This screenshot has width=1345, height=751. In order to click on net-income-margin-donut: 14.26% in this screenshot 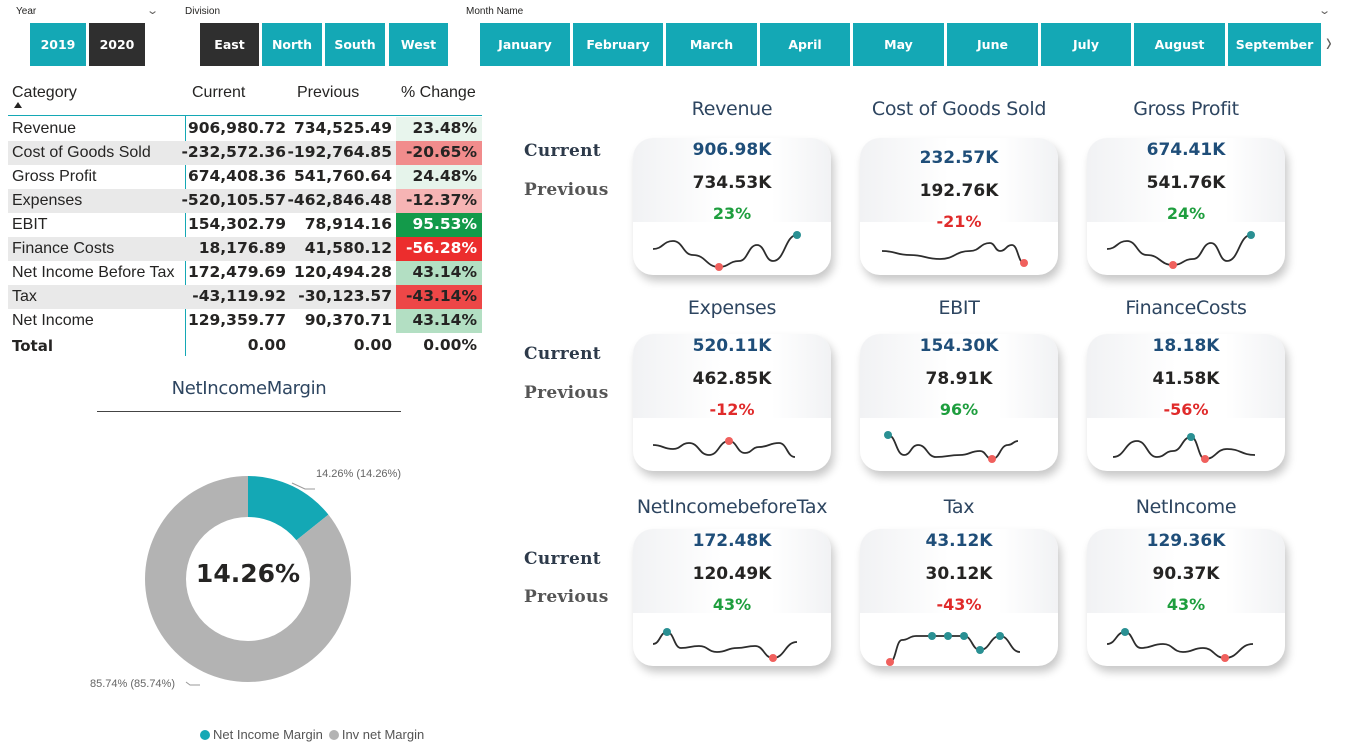, I will do `click(248, 581)`.